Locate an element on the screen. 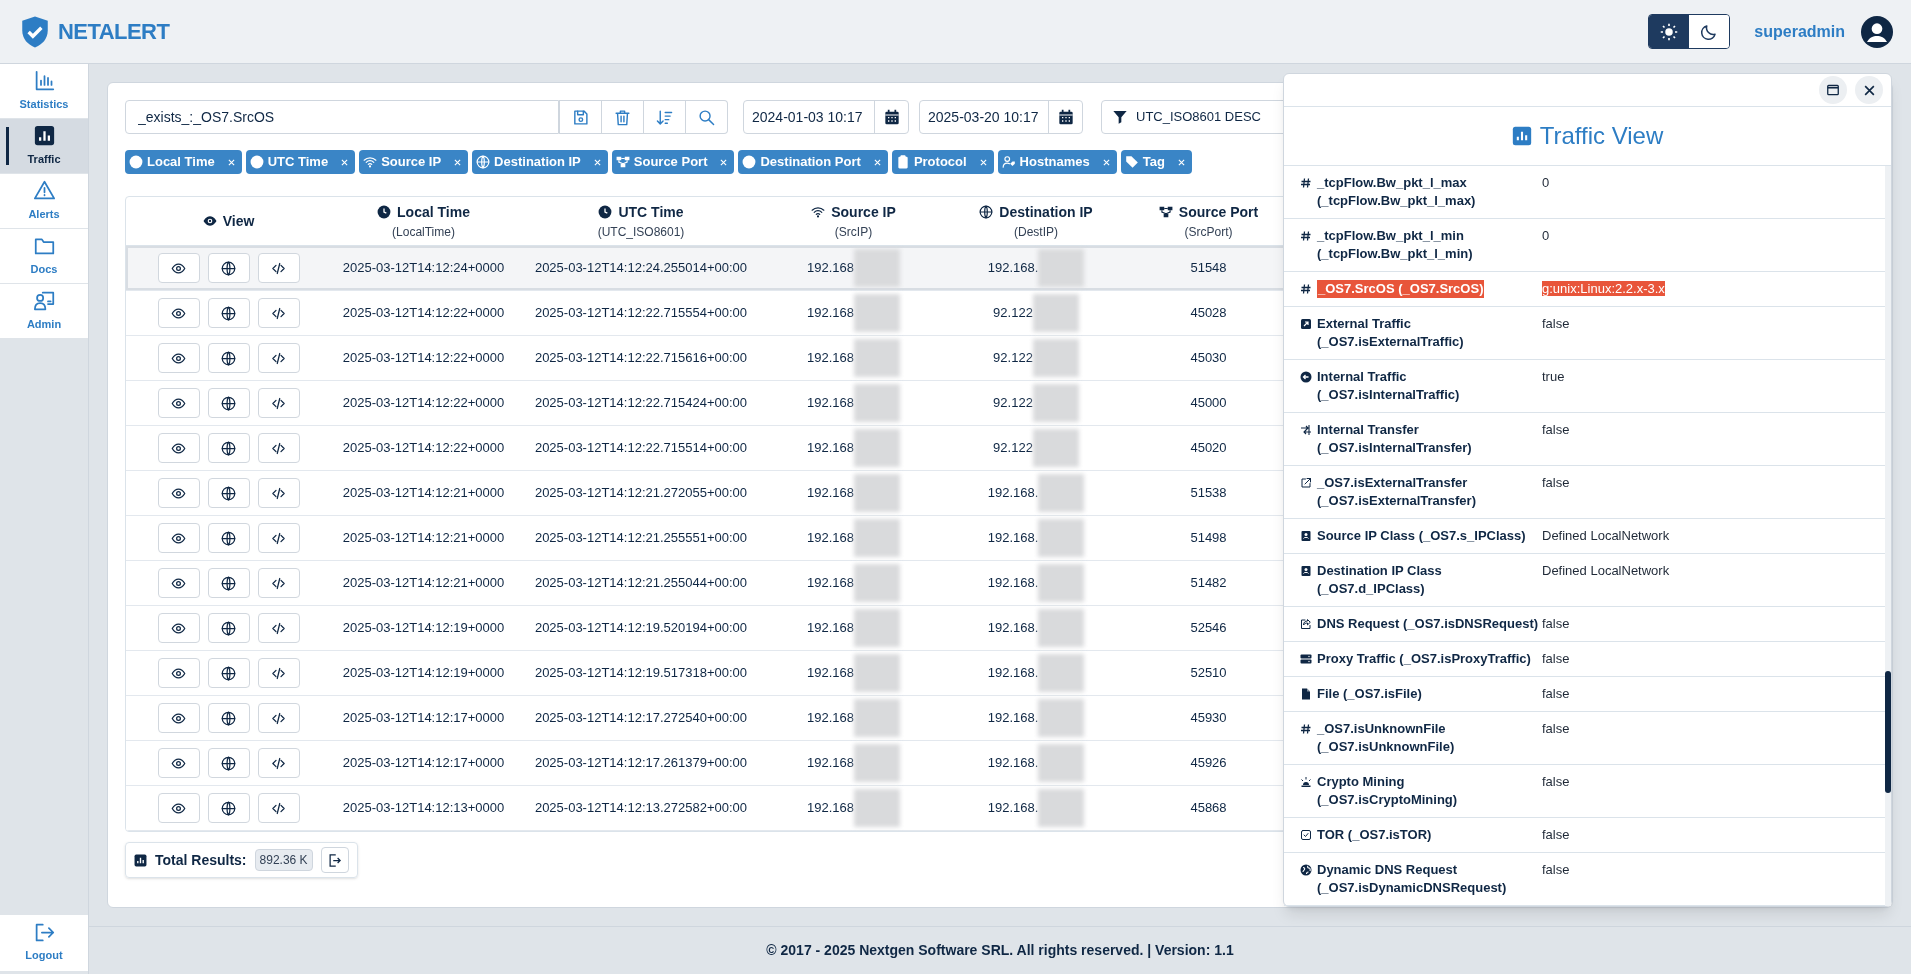  column-header: Source Port is located at coordinates (1218, 212).